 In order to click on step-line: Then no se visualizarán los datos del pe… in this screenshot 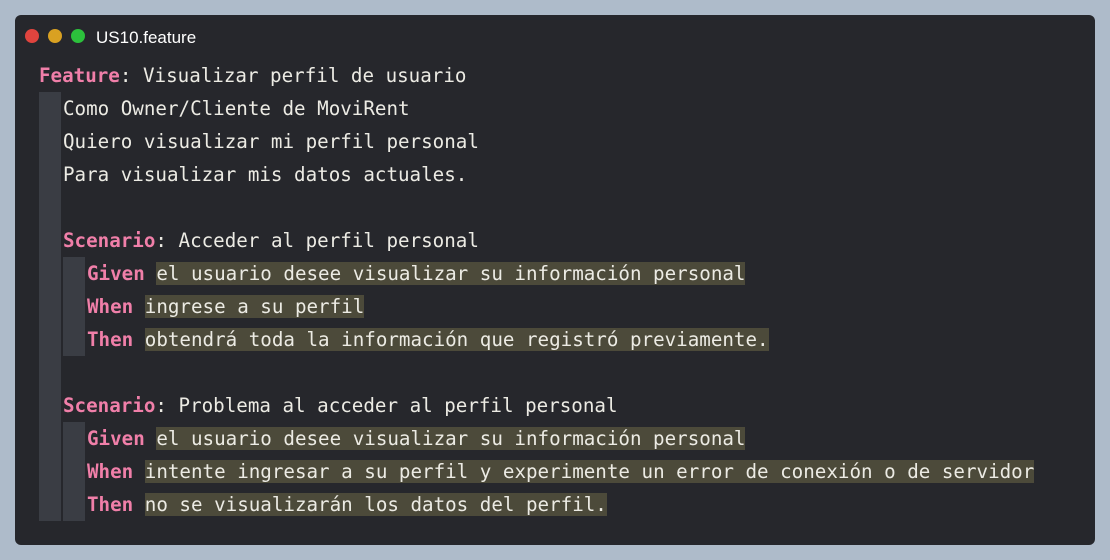, I will do `click(323, 504)`.